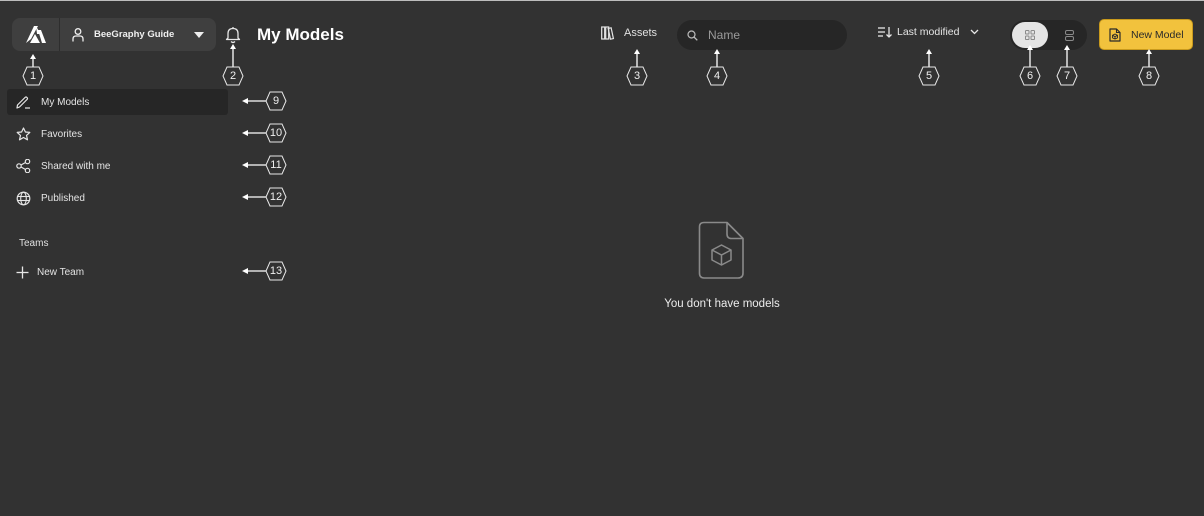  What do you see at coordinates (233, 76) in the screenshot?
I see `annotation-marker: 2` at bounding box center [233, 76].